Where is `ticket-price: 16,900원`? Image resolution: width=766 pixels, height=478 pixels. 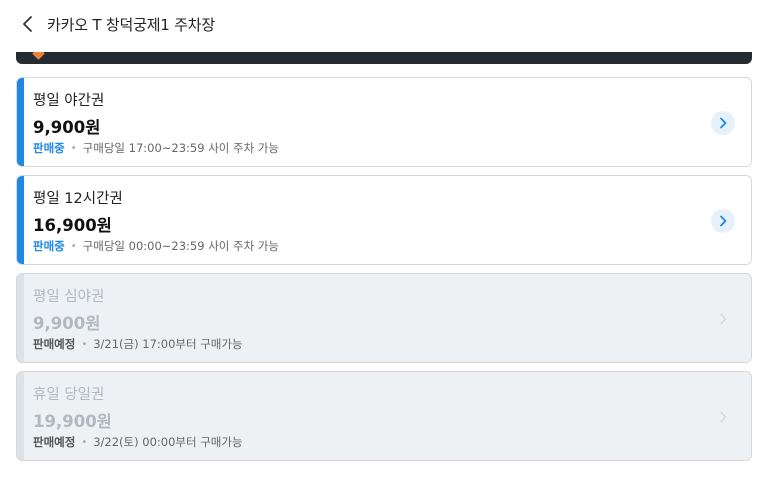
ticket-price: 16,900원 is located at coordinates (72, 225).